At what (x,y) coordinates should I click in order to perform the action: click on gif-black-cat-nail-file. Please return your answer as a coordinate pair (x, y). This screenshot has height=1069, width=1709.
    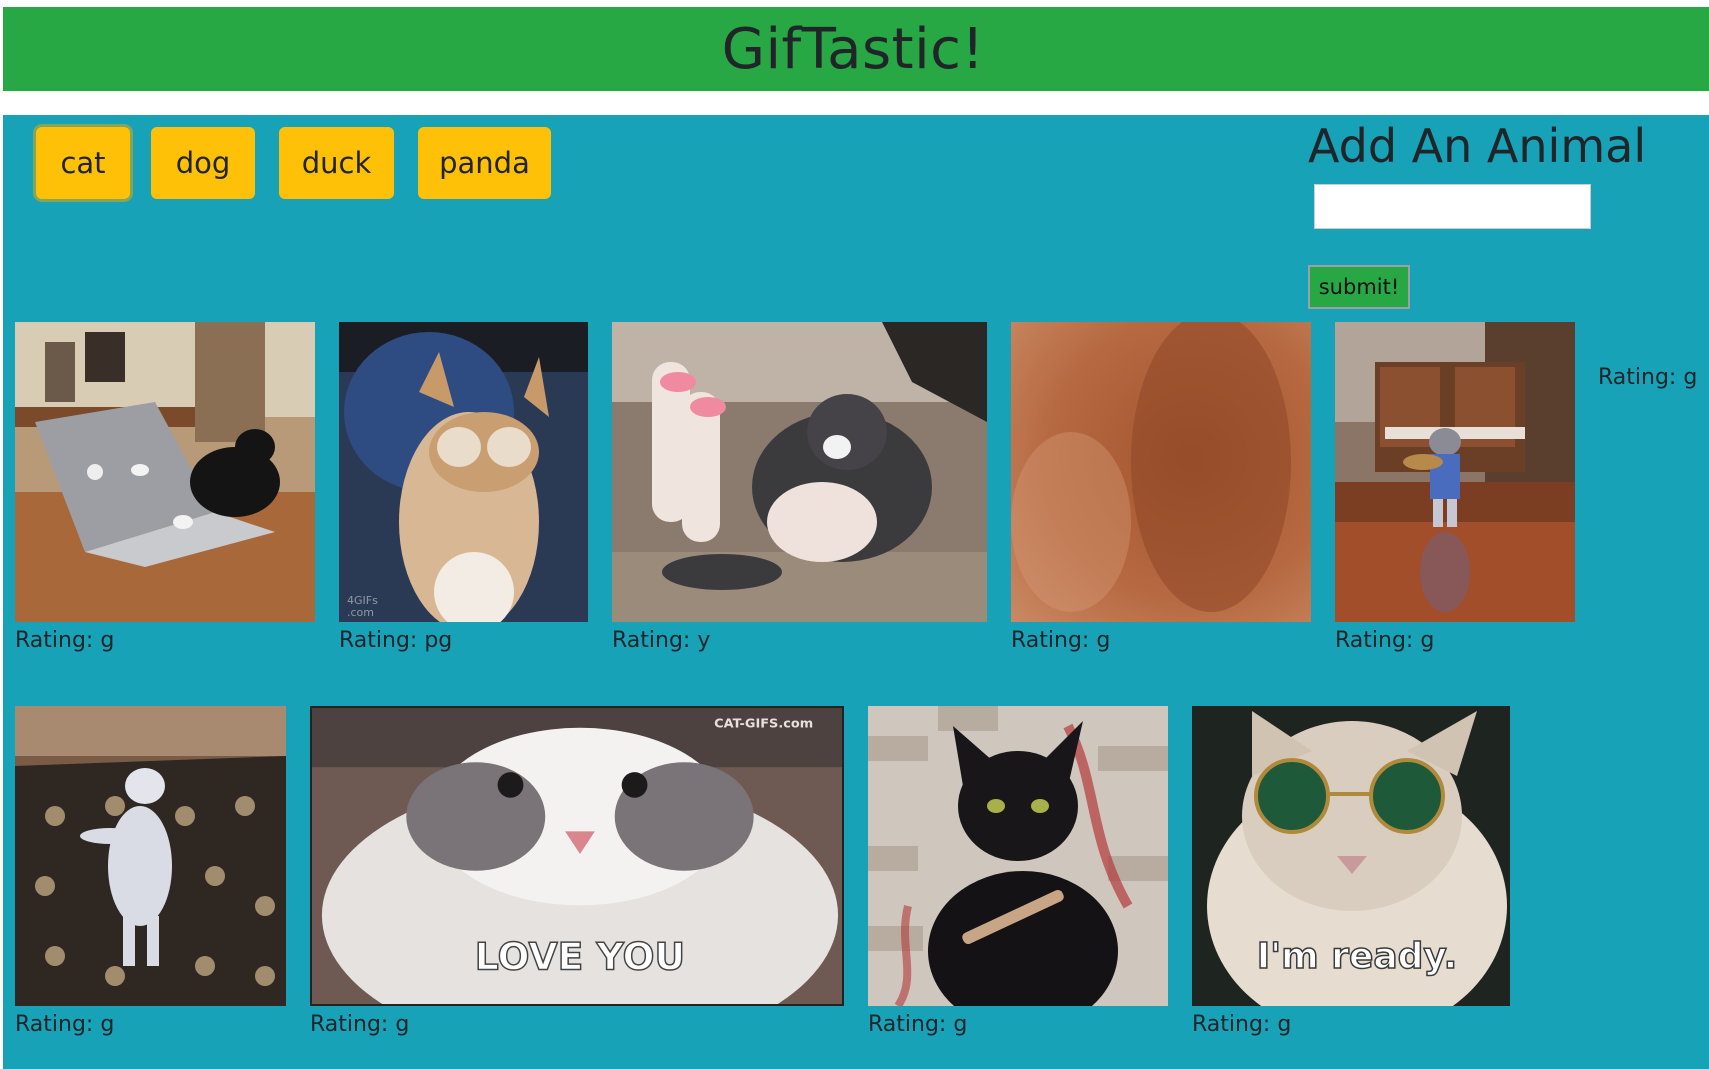
    Looking at the image, I should click on (1018, 856).